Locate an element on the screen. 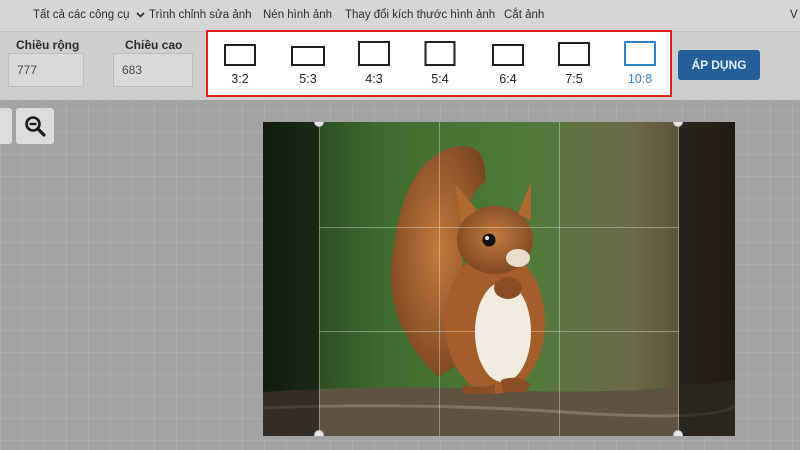 The image size is (800, 450). nav-compress-image: Nén hình ảnh is located at coordinates (297, 15).